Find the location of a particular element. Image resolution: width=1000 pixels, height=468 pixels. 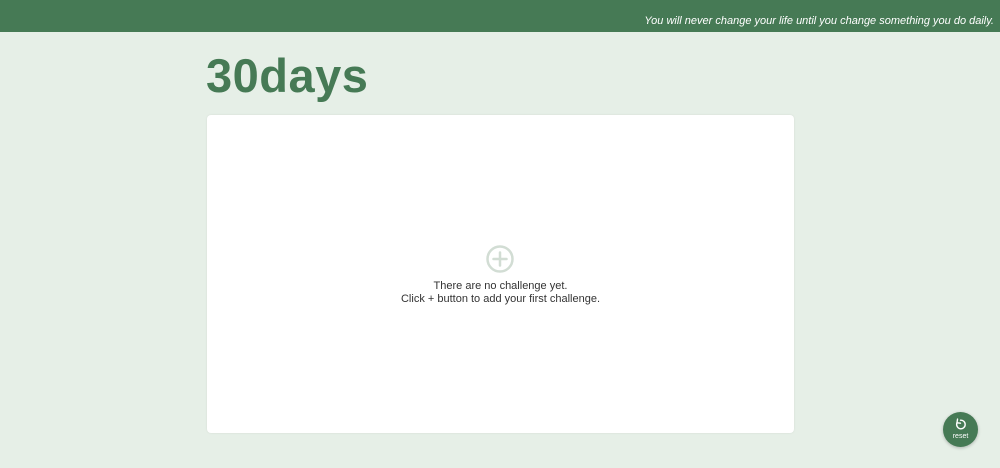

reset-label: reset is located at coordinates (960, 436).